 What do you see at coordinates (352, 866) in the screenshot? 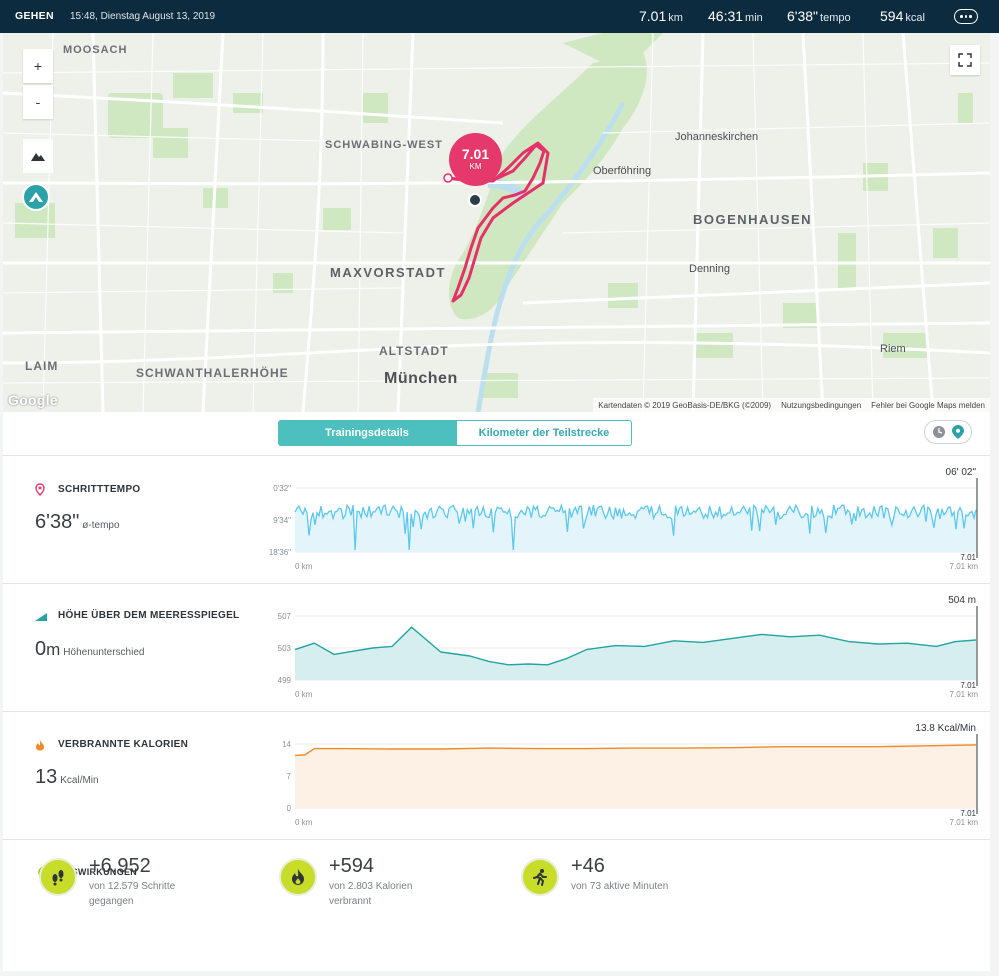
I see `impact-calories-value: +594` at bounding box center [352, 866].